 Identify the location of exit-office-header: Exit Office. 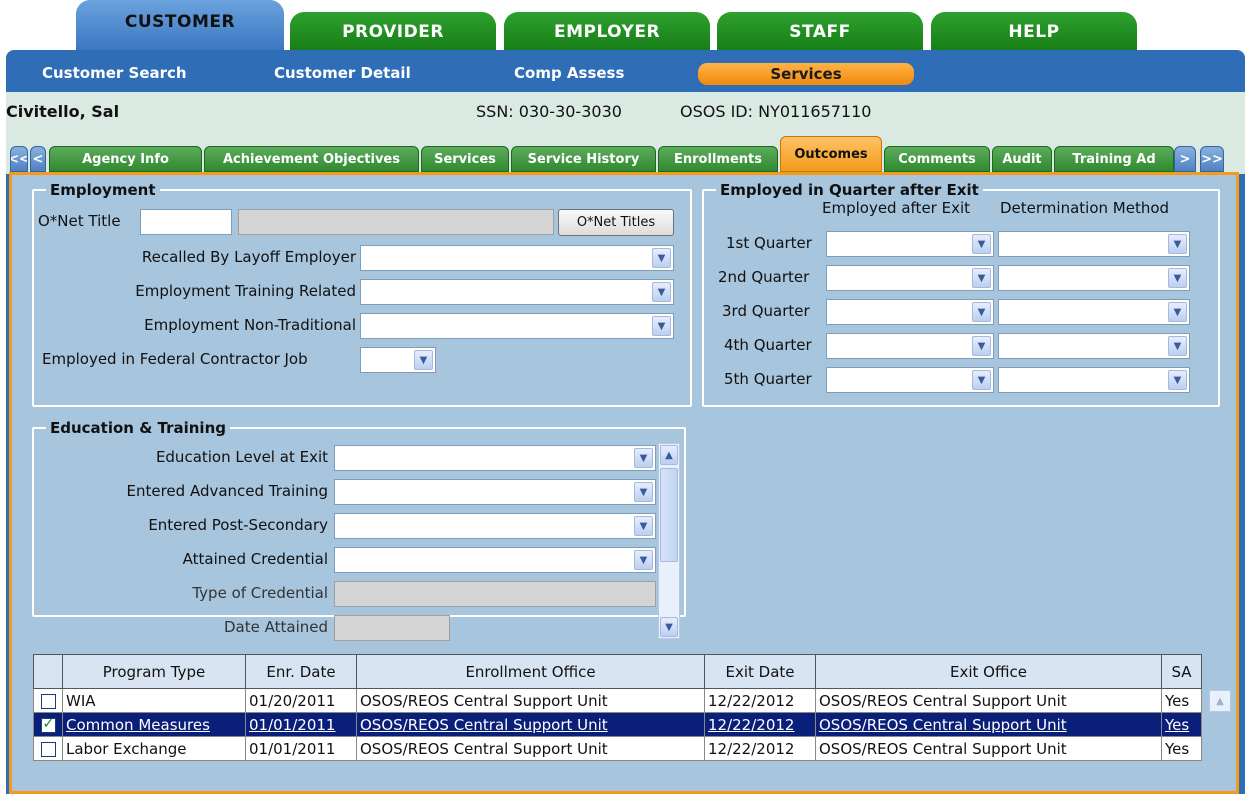
(988, 671).